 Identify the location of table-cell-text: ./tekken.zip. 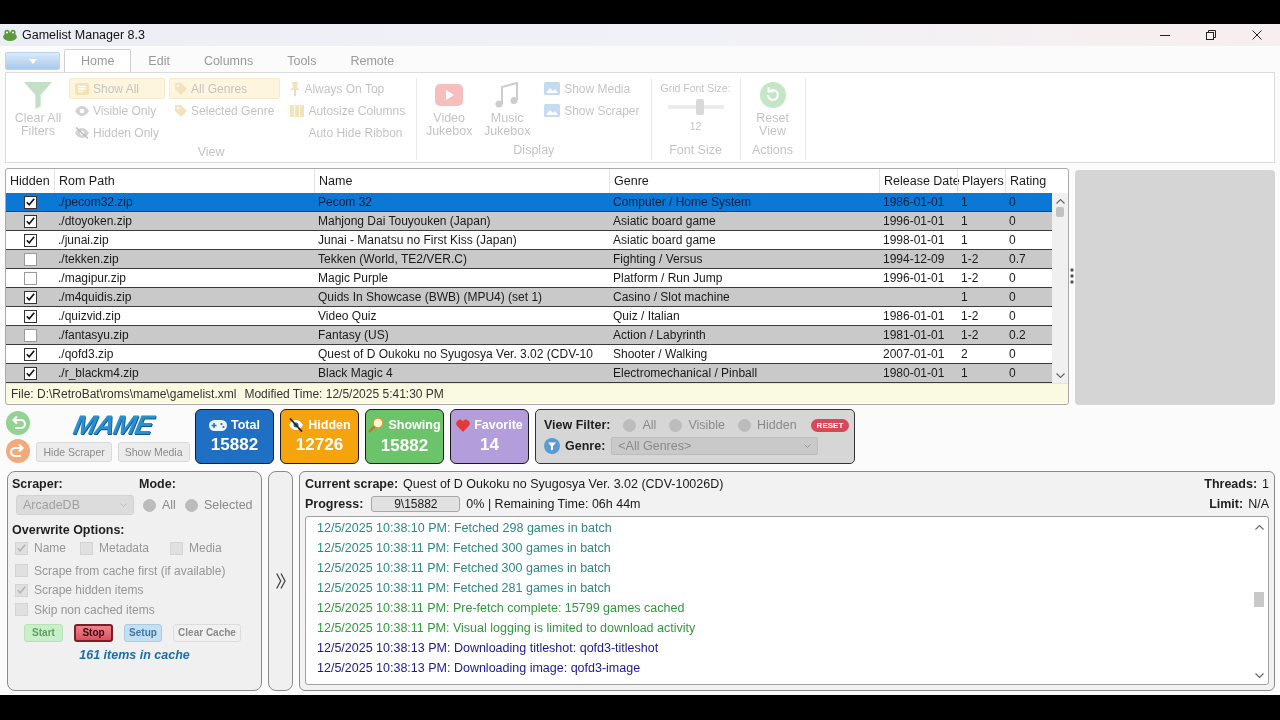
(88, 259).